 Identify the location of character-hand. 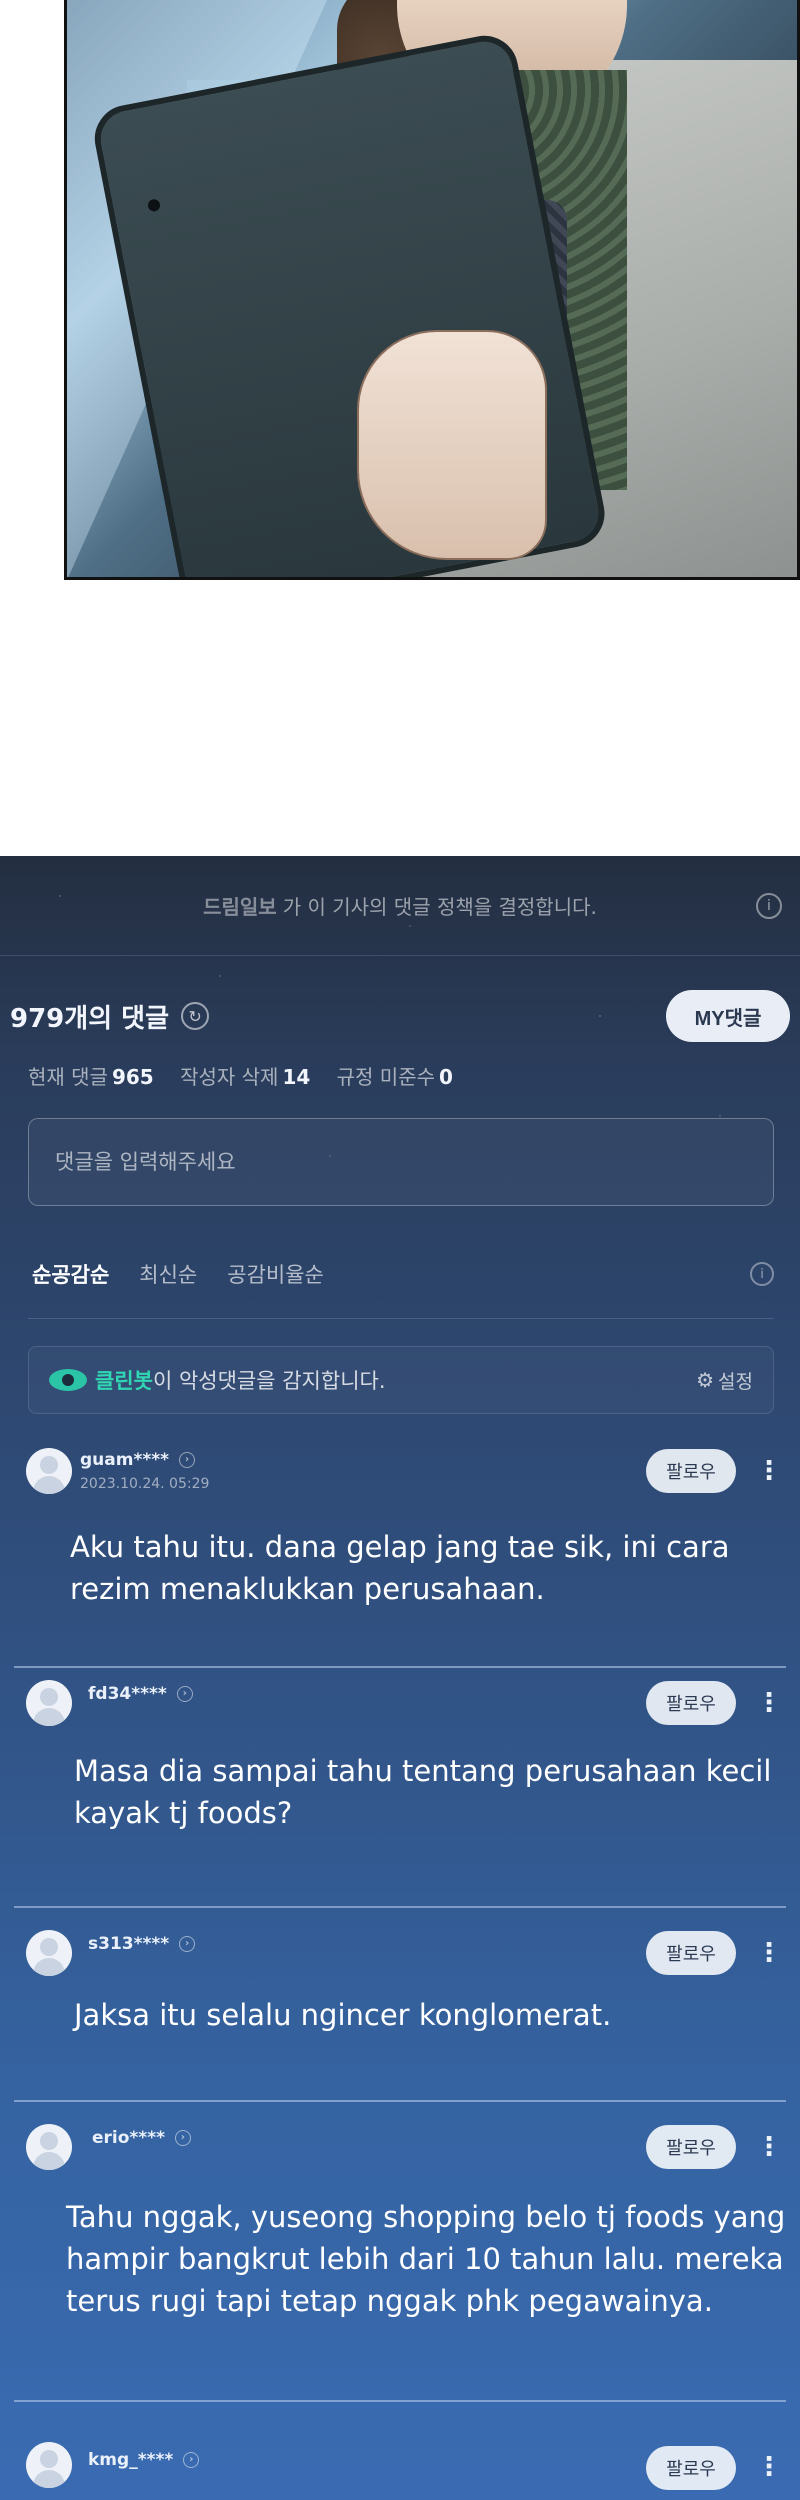
(452, 445).